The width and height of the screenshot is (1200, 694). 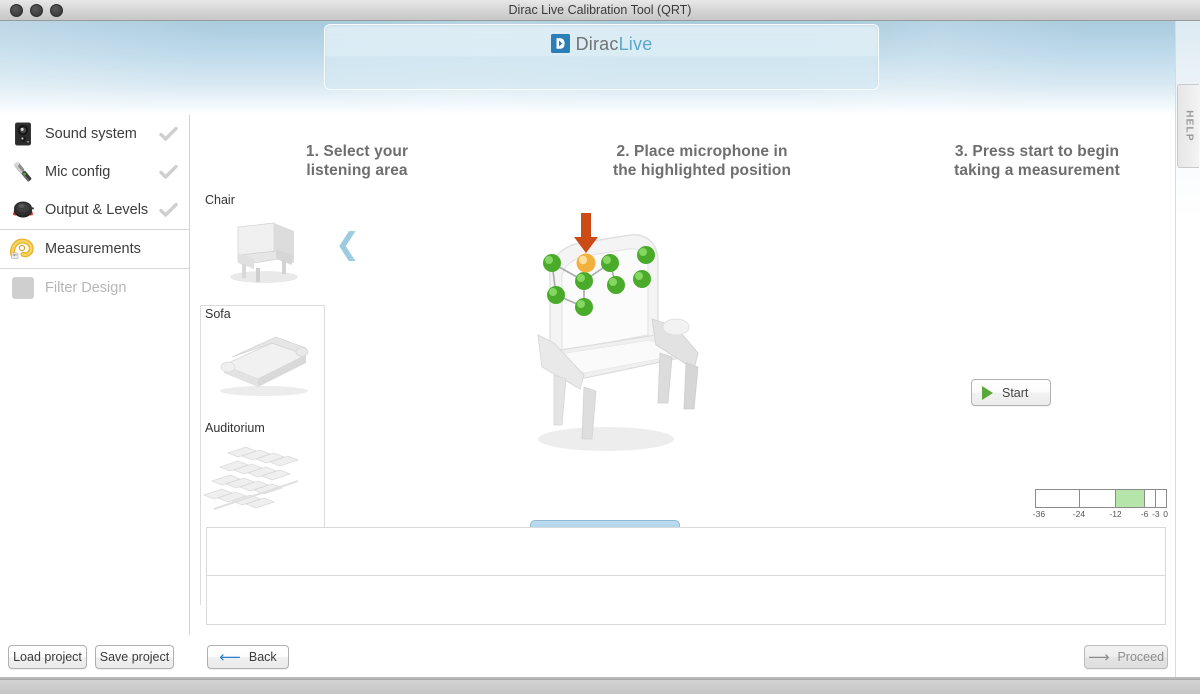 I want to click on start-button-label: Start, so click(x=1015, y=392).